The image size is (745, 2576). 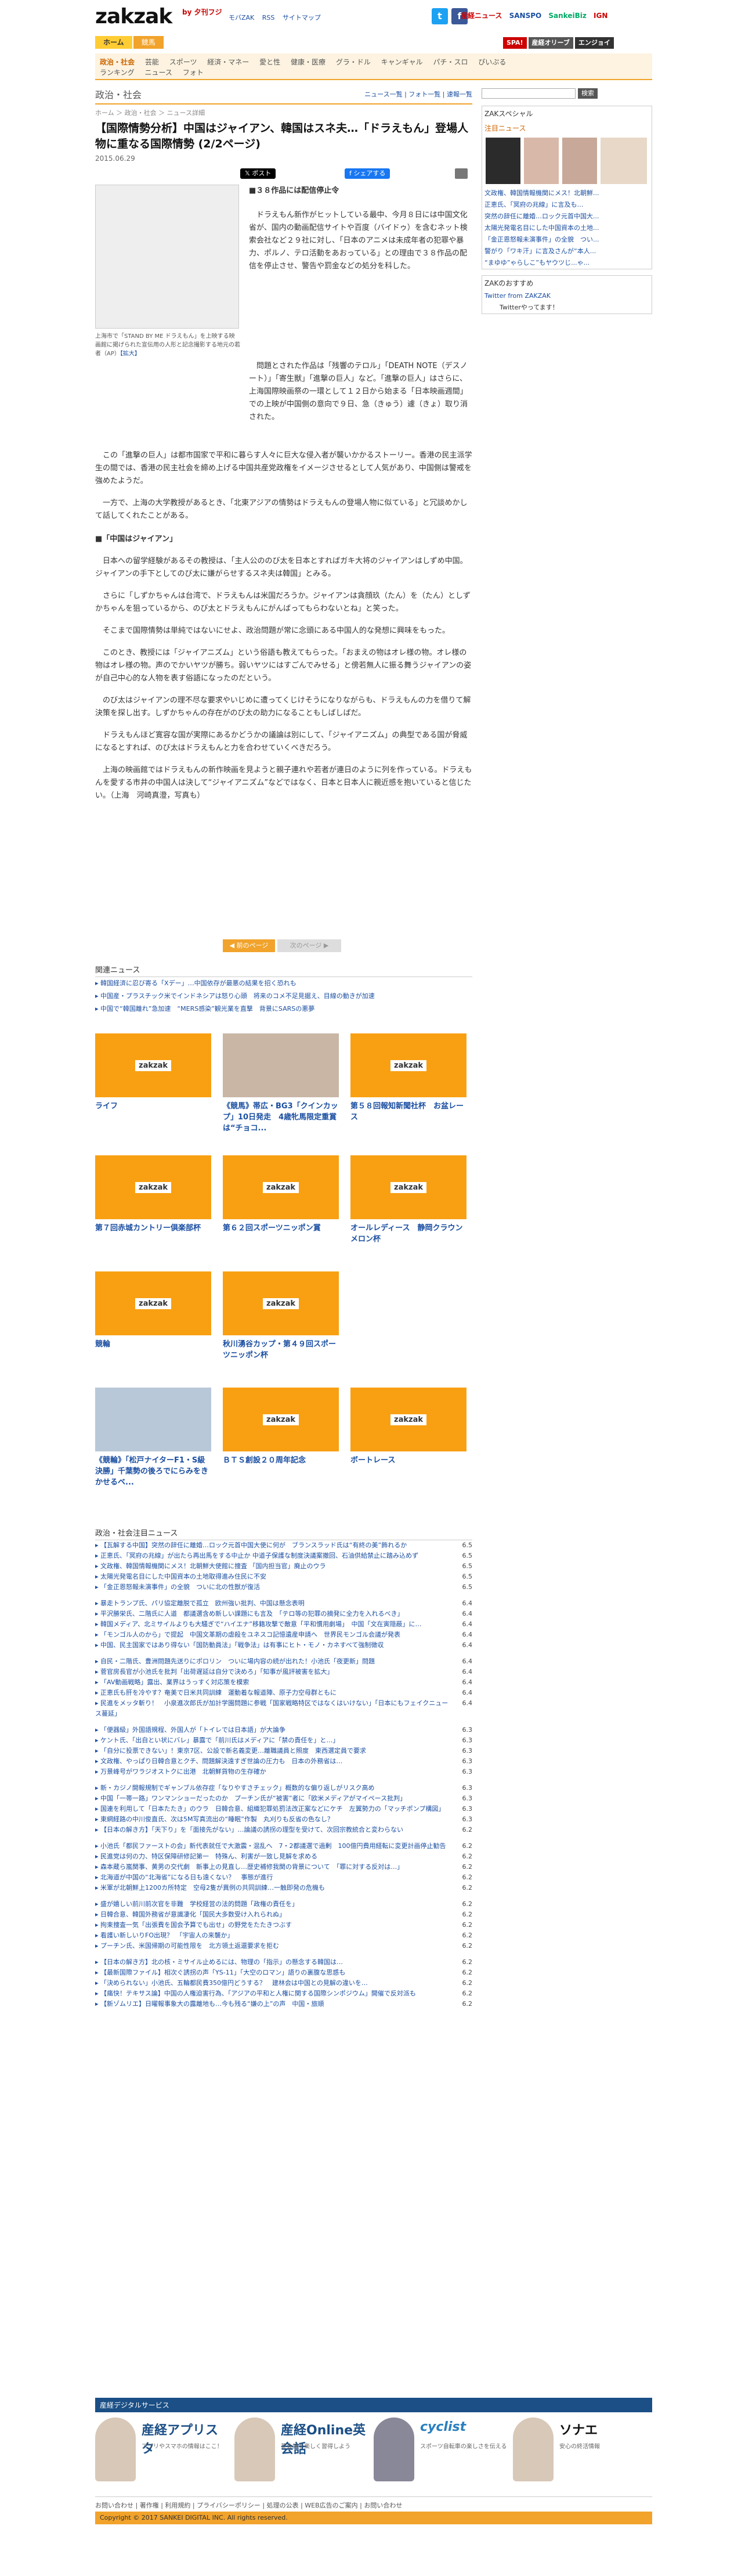 I want to click on next-page-button: 次のページ ▶, so click(x=309, y=945).